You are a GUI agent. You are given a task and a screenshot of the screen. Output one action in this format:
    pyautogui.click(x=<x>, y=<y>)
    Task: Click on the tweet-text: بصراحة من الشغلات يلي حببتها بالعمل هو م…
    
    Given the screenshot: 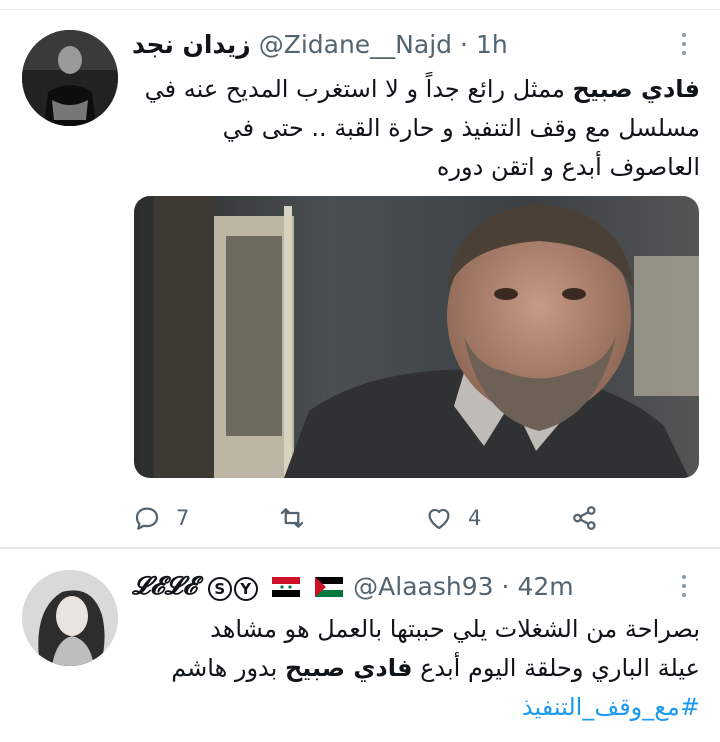 What is the action you would take?
    pyautogui.click(x=416, y=668)
    